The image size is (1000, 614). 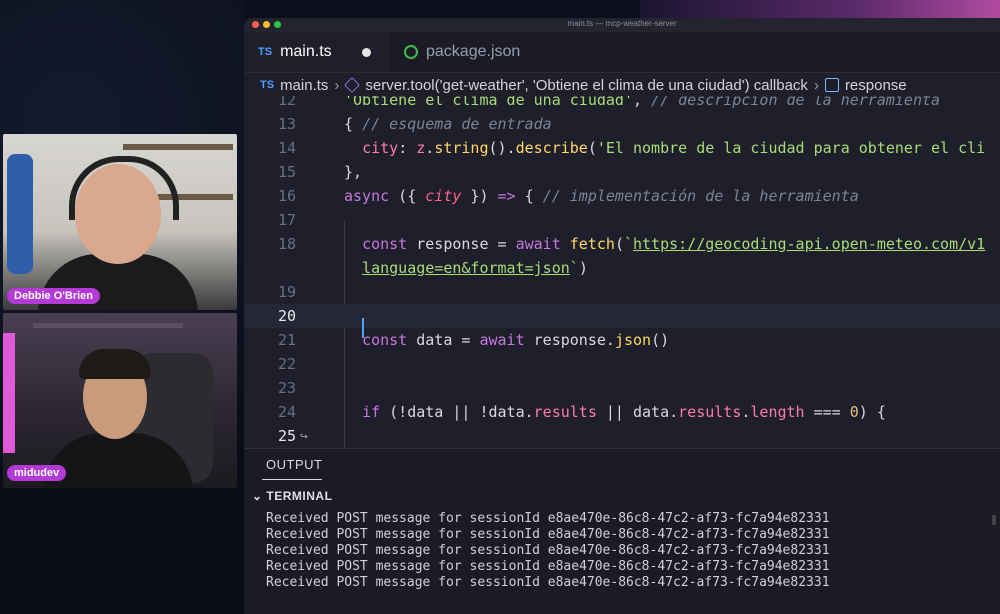 I want to click on line-number: 16, so click(x=286, y=196).